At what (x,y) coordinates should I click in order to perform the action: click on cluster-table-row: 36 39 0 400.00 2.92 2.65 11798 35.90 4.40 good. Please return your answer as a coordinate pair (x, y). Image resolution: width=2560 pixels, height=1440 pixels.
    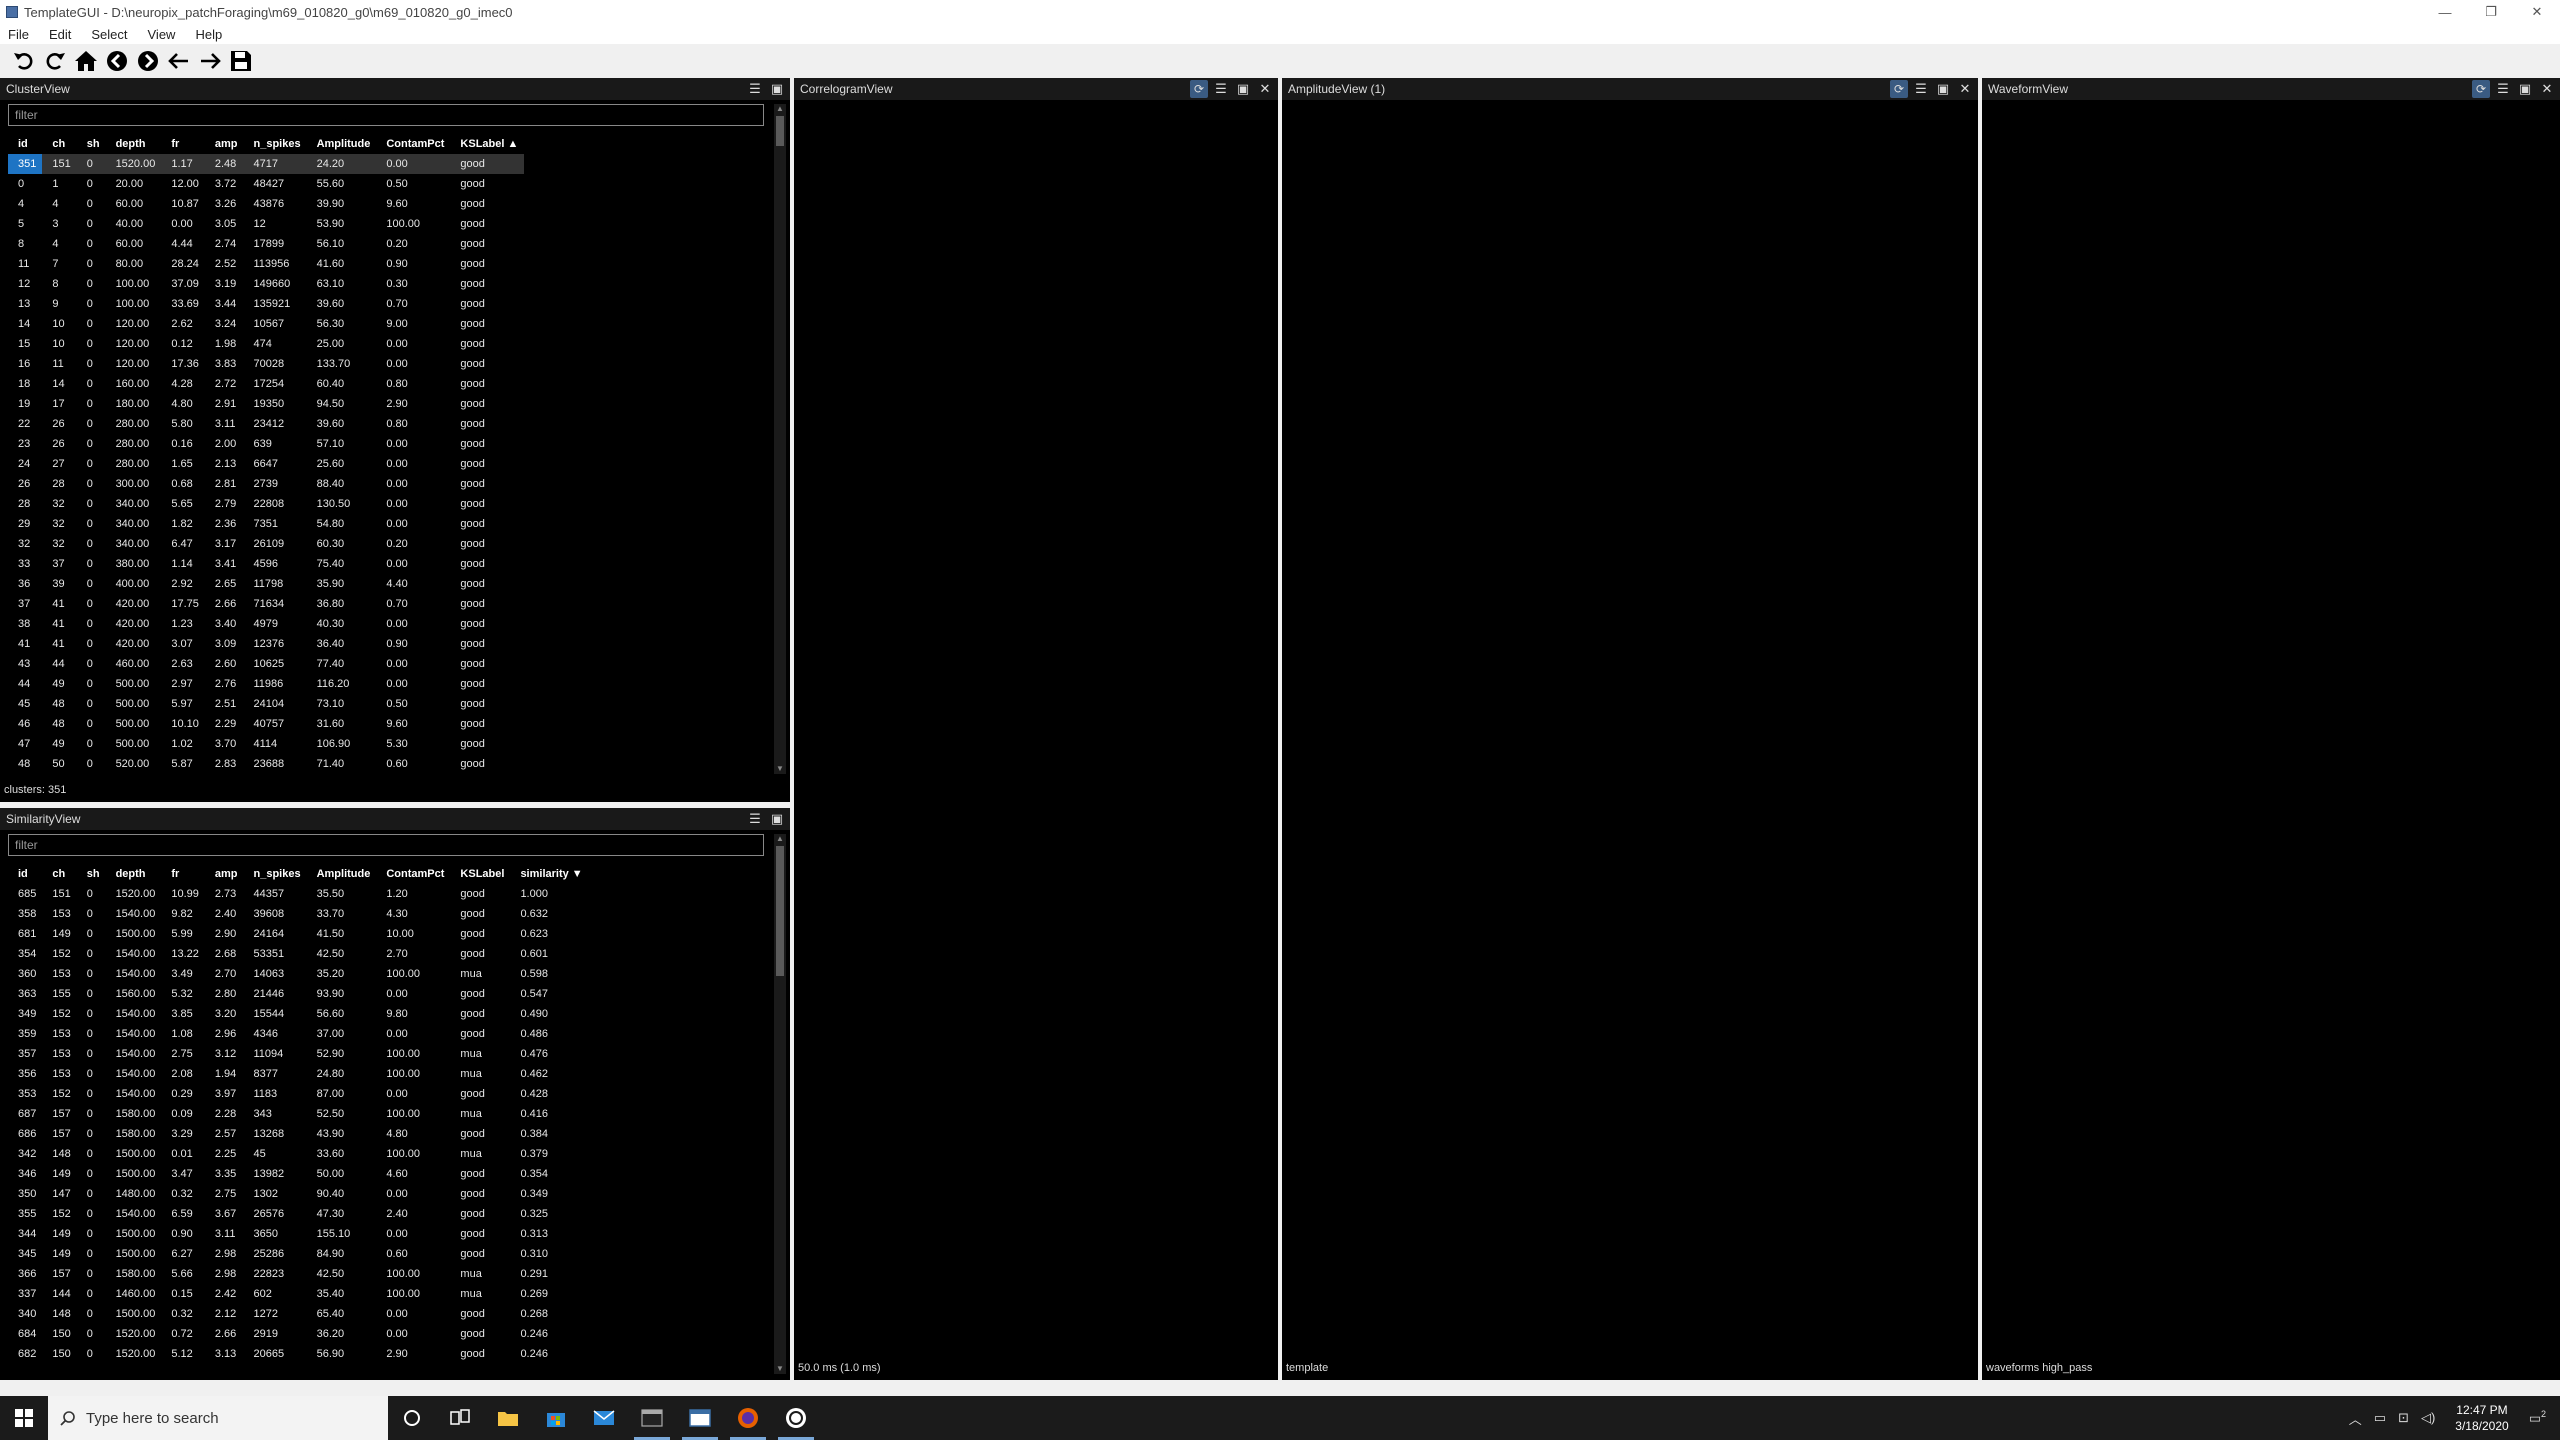
    Looking at the image, I should click on (266, 584).